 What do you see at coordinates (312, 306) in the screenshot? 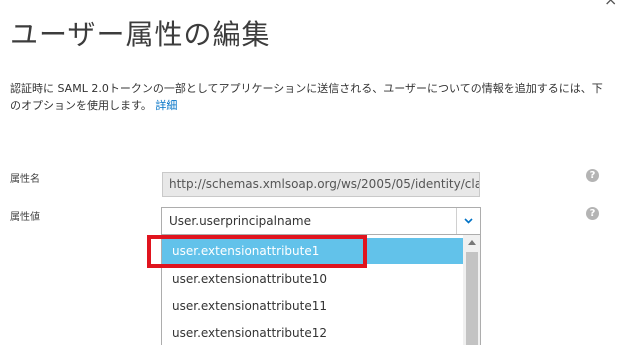
I see `dropdown-option: user.extensionattribute11` at bounding box center [312, 306].